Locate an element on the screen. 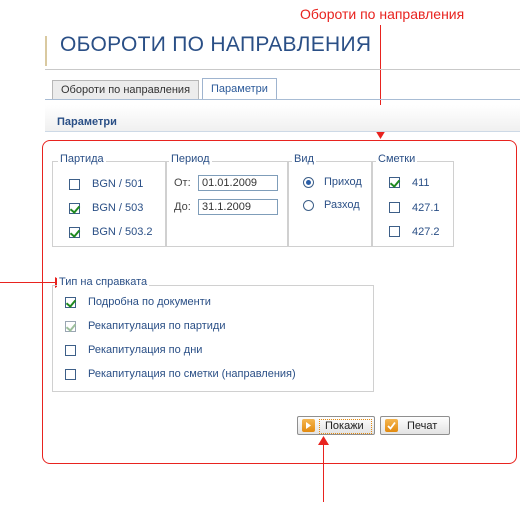  vid-radio-expense is located at coordinates (308, 205).